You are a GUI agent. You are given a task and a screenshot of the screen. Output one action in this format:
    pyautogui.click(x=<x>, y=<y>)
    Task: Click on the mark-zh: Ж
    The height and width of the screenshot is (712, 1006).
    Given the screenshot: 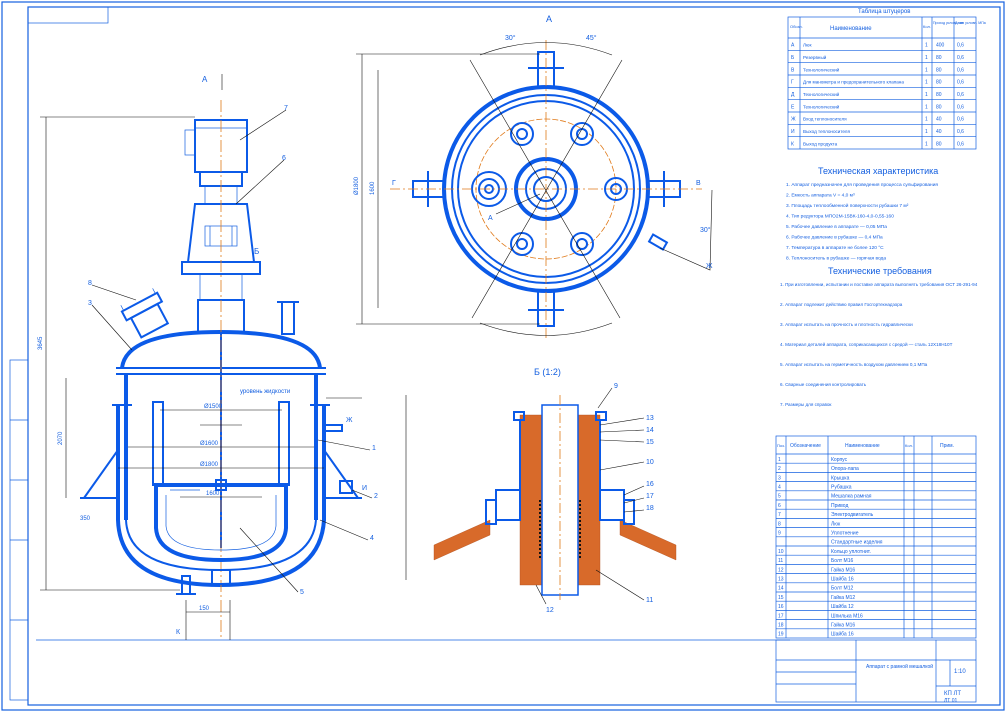 What is the action you would take?
    pyautogui.click(x=349, y=420)
    